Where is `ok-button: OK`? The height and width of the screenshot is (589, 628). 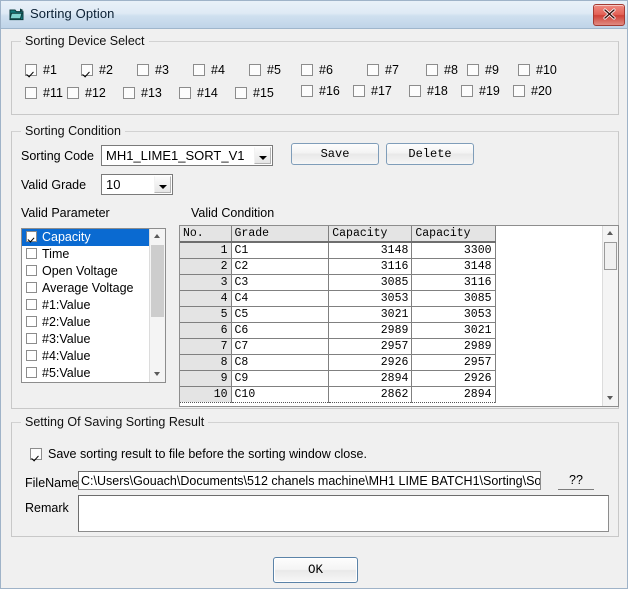
ok-button: OK is located at coordinates (315, 570).